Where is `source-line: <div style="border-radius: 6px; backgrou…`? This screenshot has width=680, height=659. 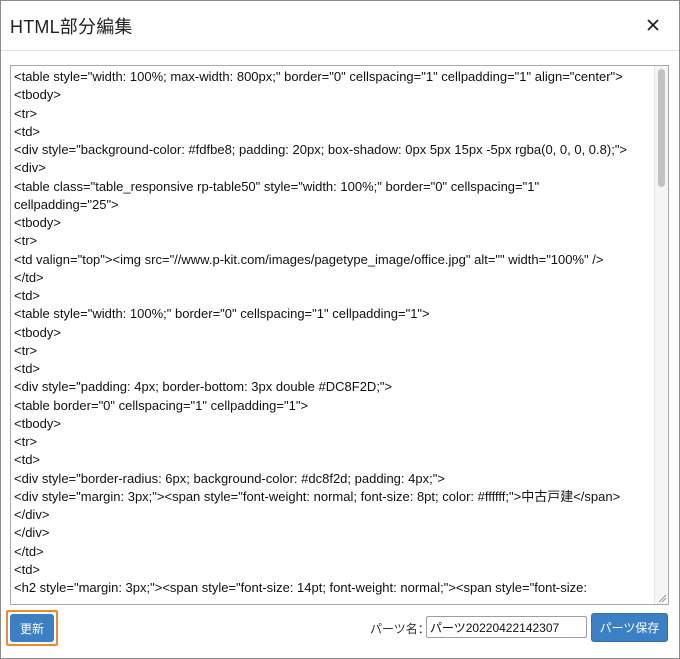 source-line: <div style="border-radius: 6px; backgrou… is located at coordinates (229, 478).